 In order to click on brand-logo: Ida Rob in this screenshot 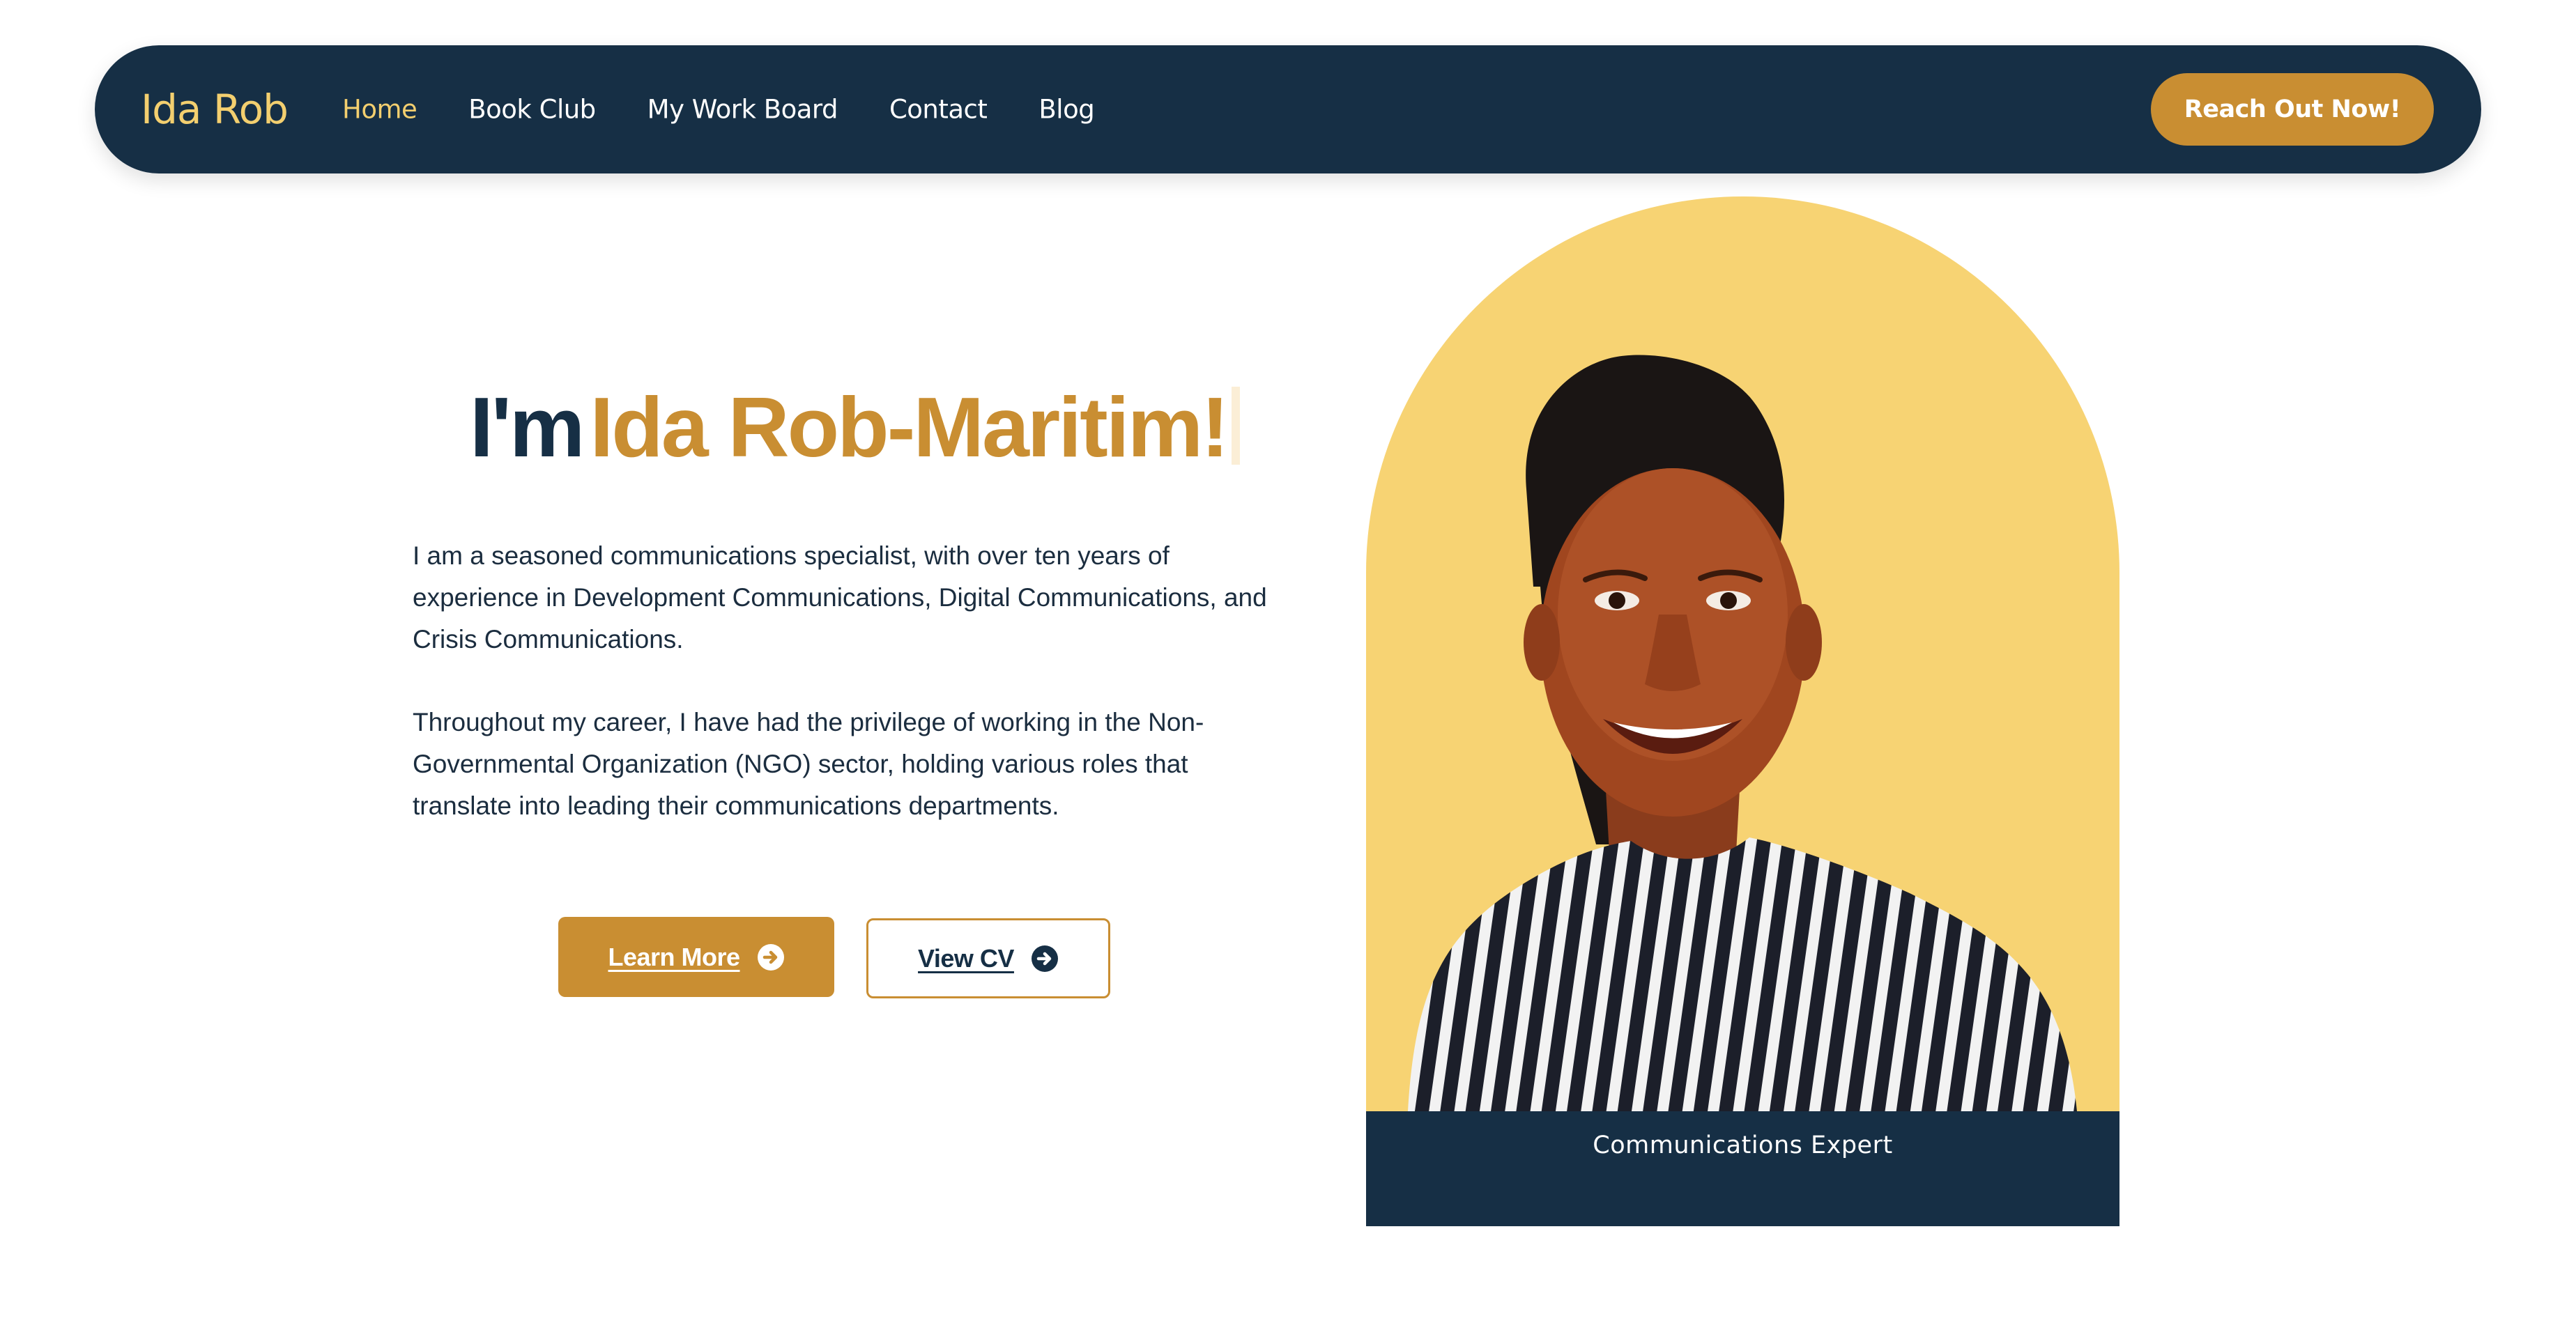, I will do `click(215, 109)`.